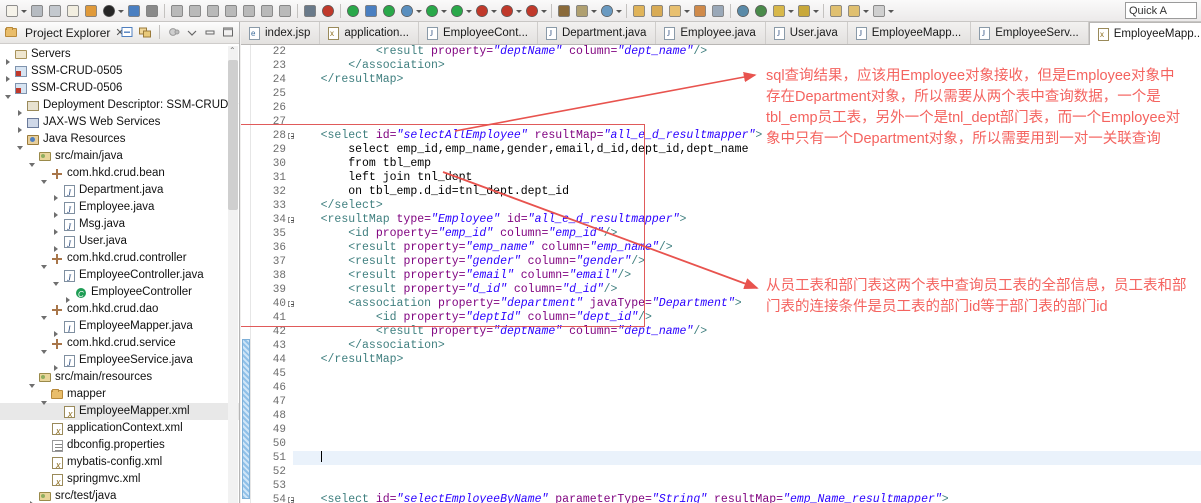  What do you see at coordinates (718, 11) in the screenshot?
I see `link-icon` at bounding box center [718, 11].